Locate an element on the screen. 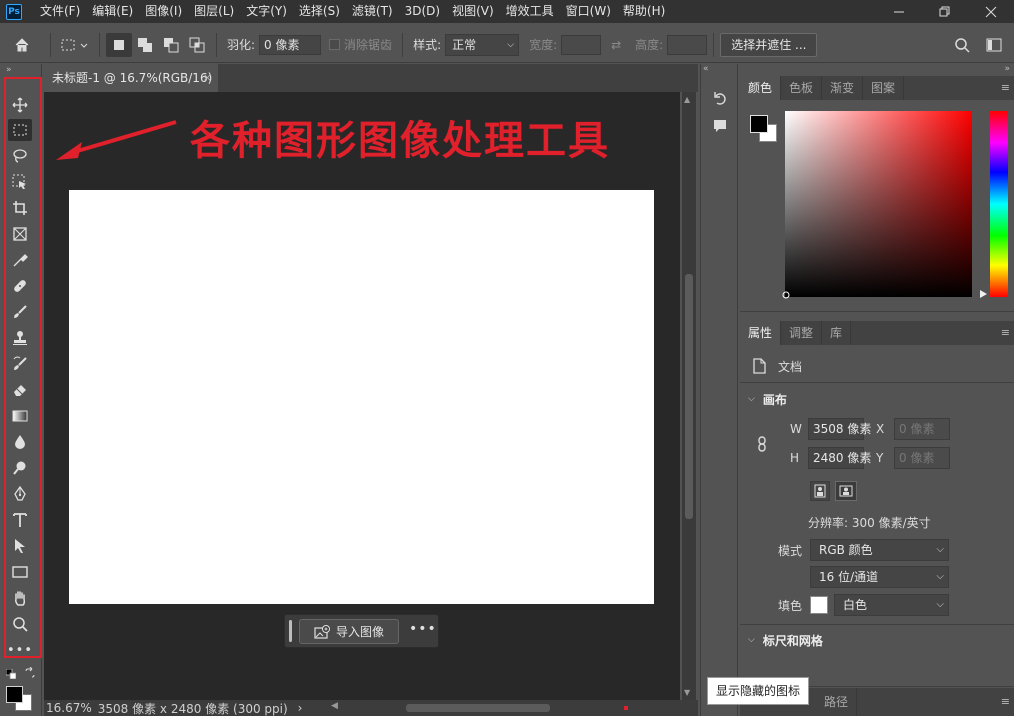 The height and width of the screenshot is (716, 1014). zoom-level: 16.67% is located at coordinates (69, 708).